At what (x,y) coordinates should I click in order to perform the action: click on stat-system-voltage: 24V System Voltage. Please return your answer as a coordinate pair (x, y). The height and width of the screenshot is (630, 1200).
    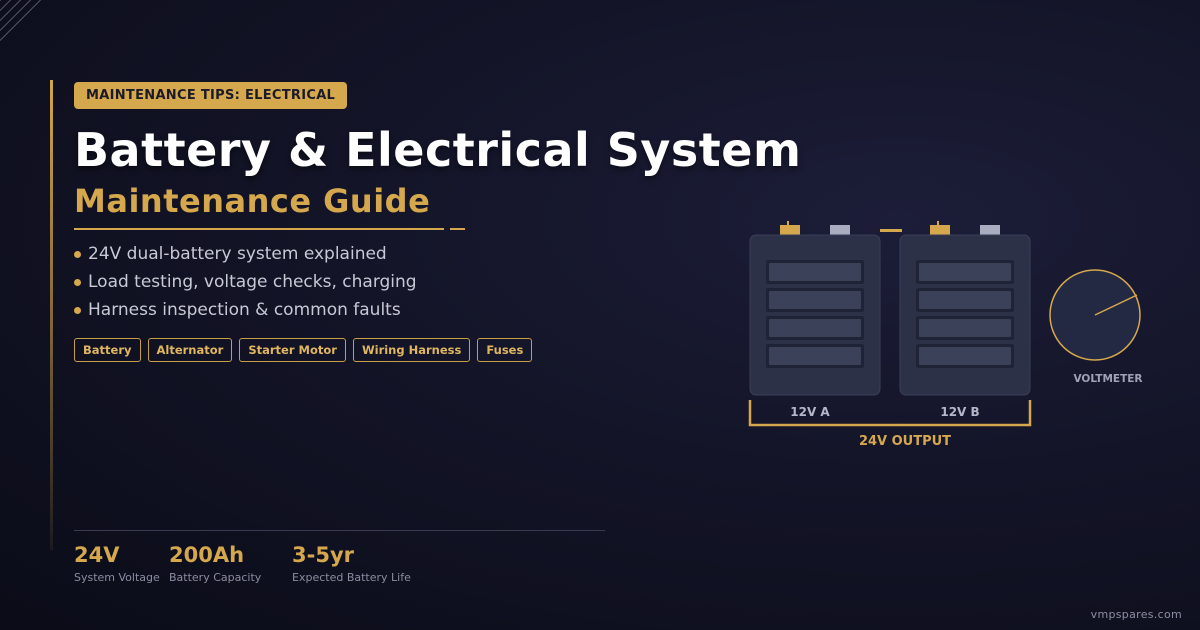
    Looking at the image, I should click on (117, 563).